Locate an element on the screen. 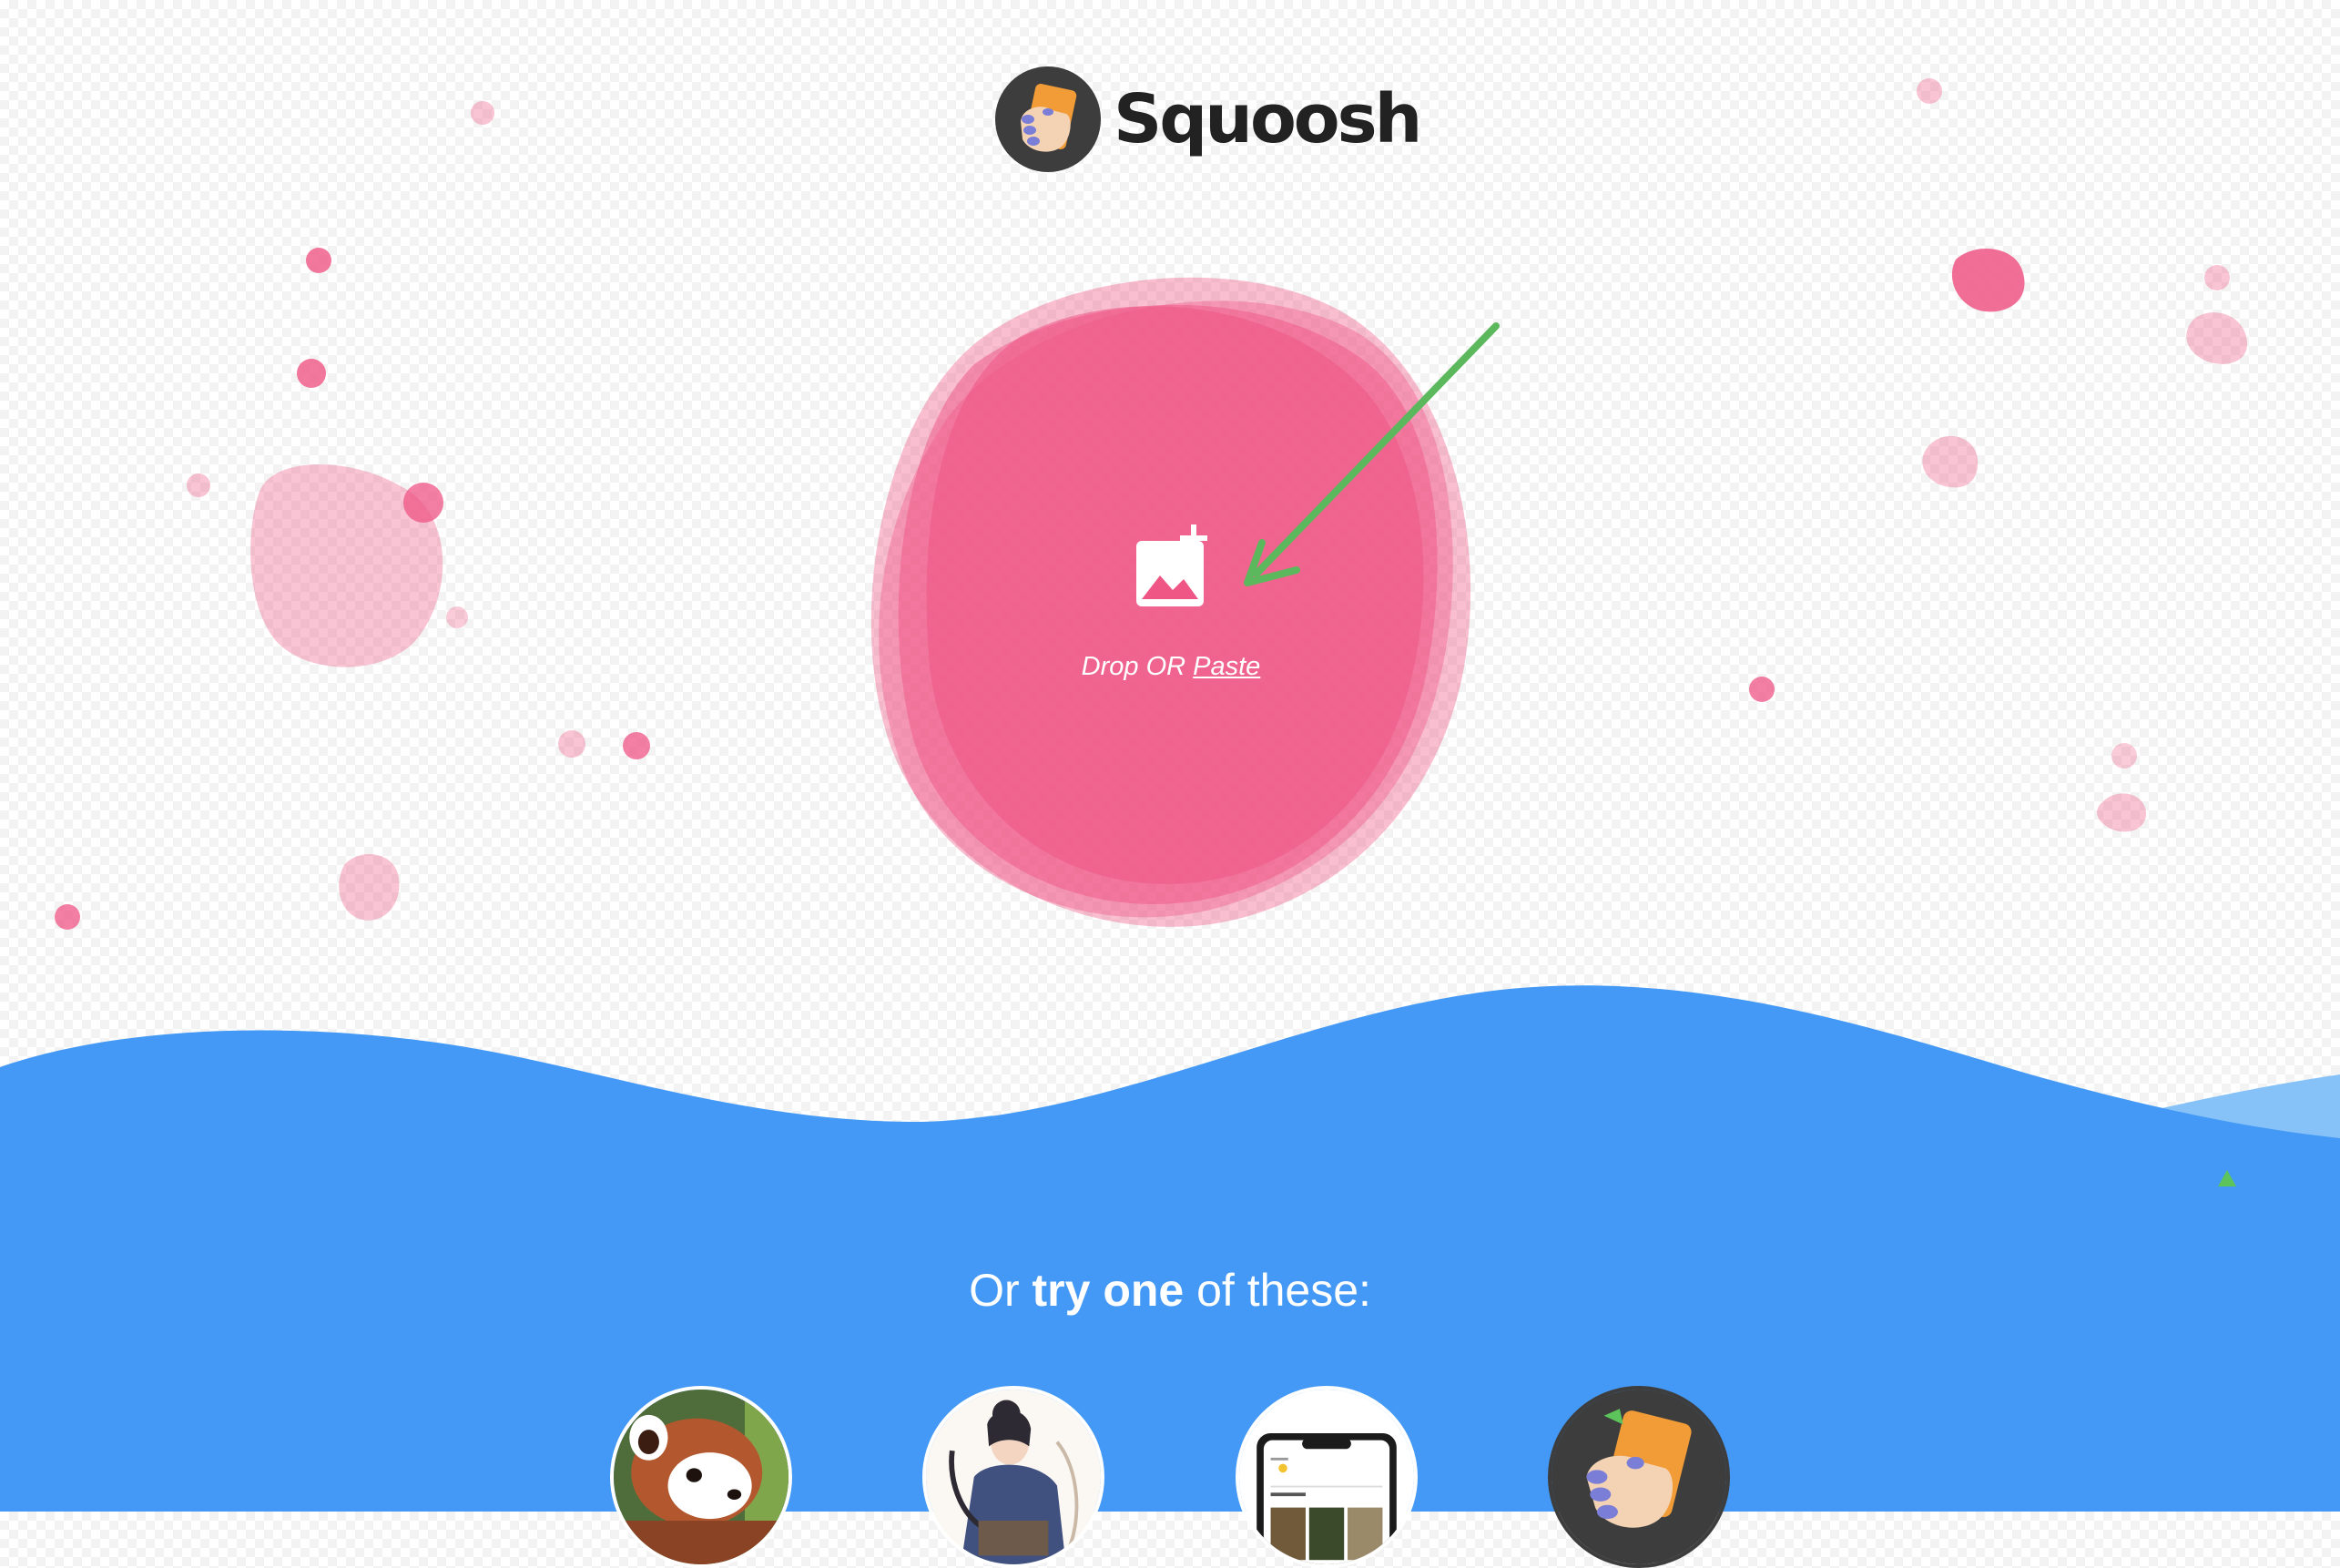  demo-device-screen is located at coordinates (1327, 1477).